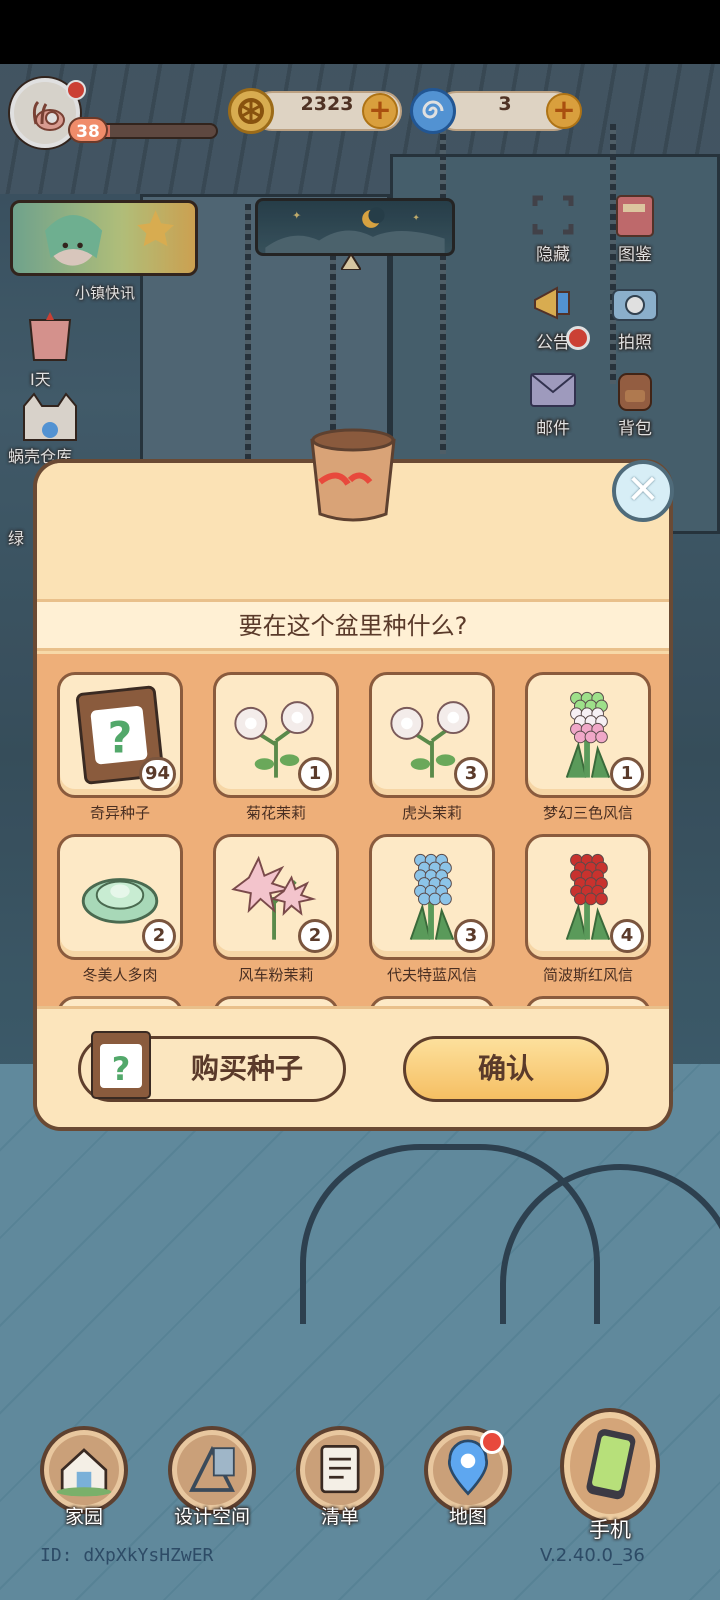 Image resolution: width=720 pixels, height=1600 pixels. I want to click on seed-card: ? 94, so click(120, 735).